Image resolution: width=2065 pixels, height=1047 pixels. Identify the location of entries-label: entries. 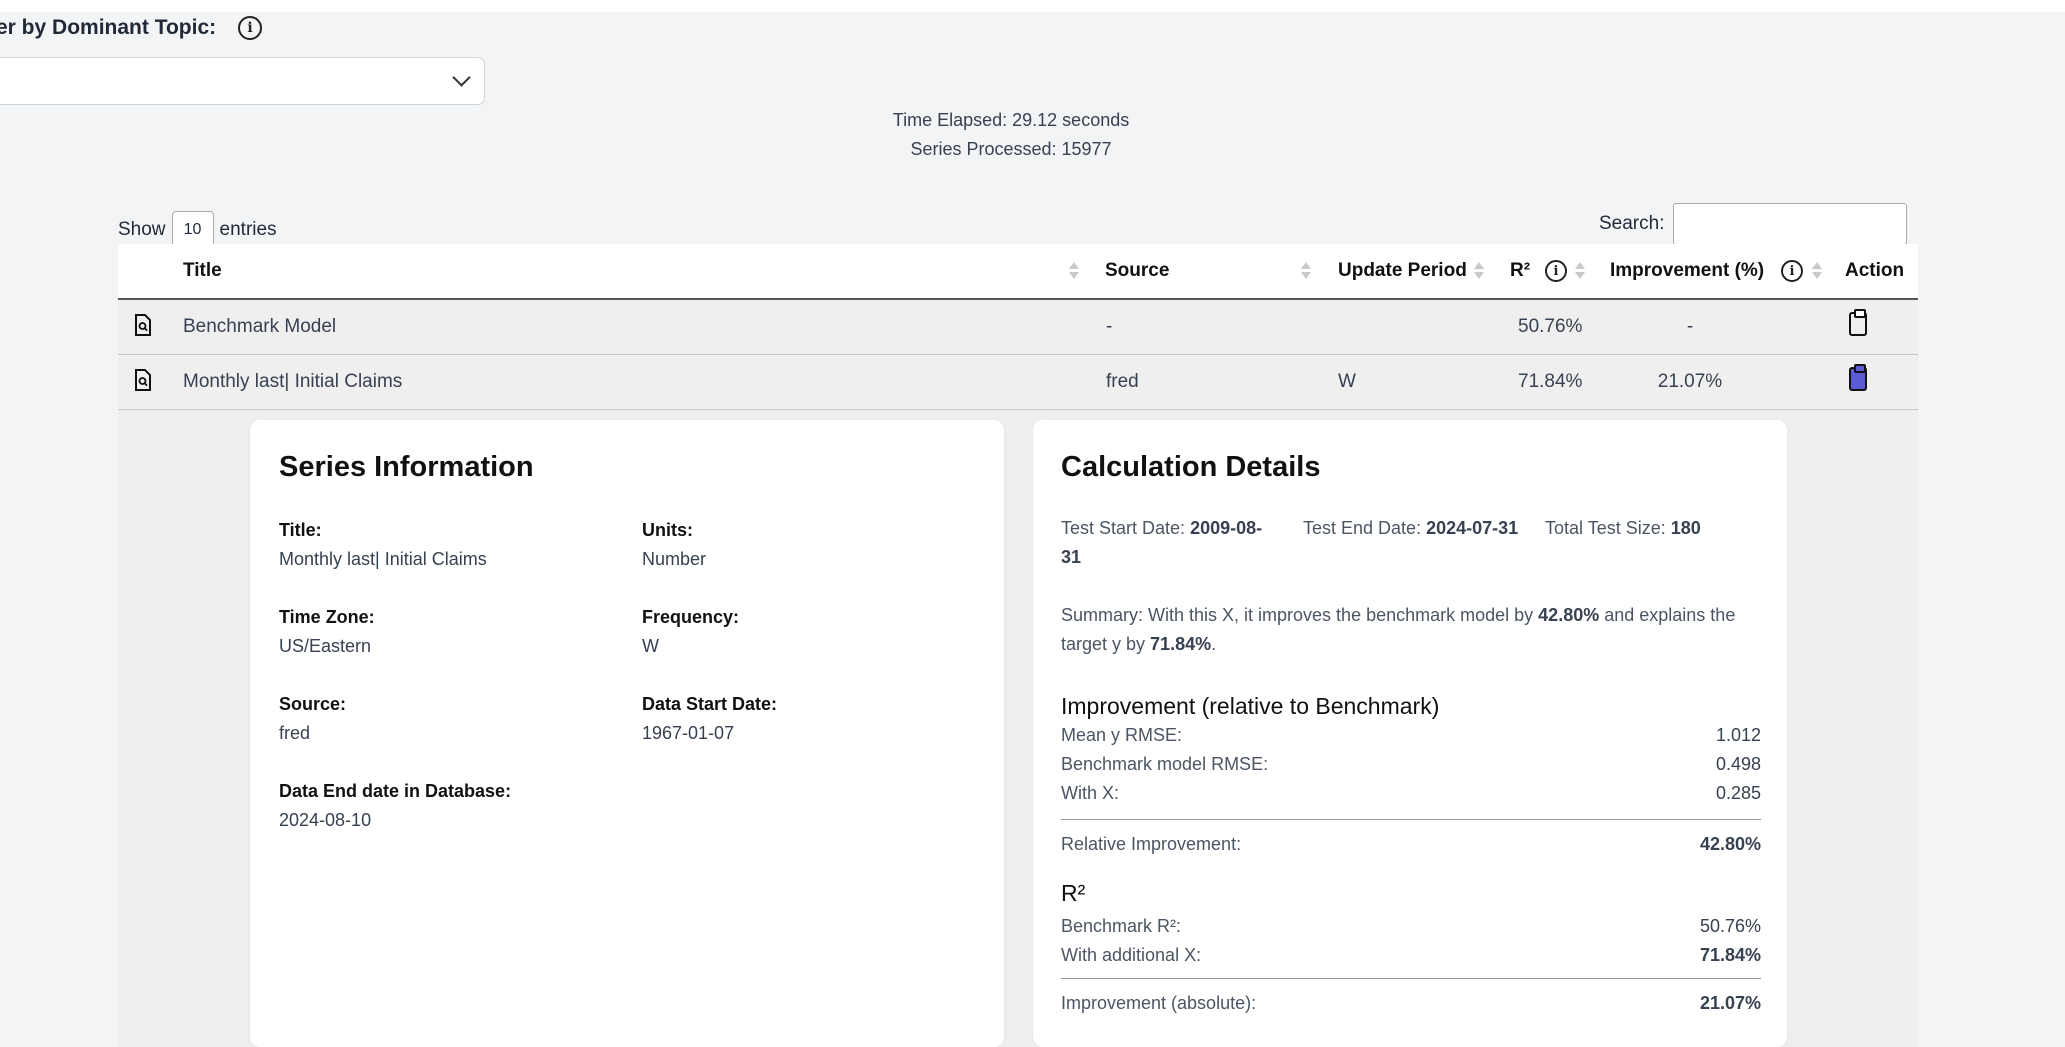
(248, 229).